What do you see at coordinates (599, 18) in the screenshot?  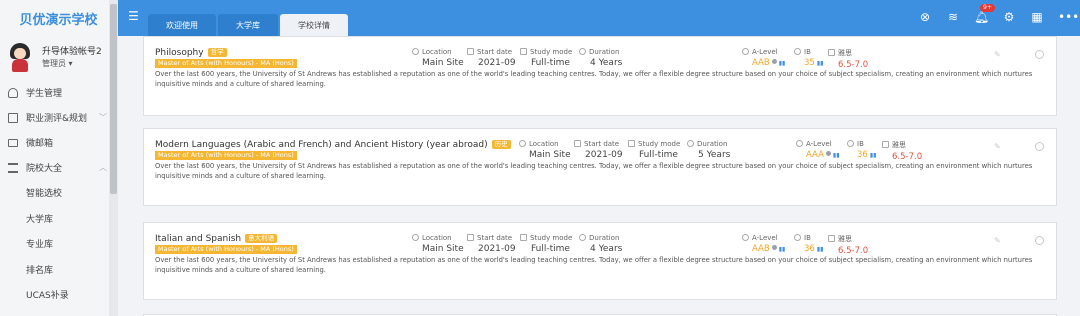 I see `topbar: ☰ 欢迎使用 大学库 学校详情 ⊗ ≋ 🔔︎ 9+ ⚙ ▦ •••` at bounding box center [599, 18].